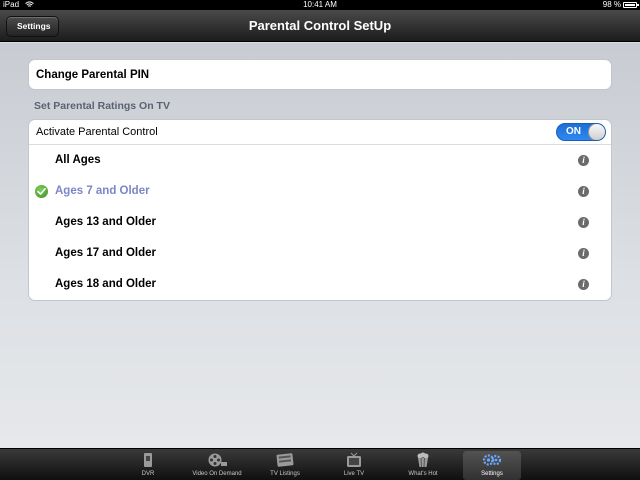  I want to click on tab-whats-hot: What's Hot, so click(423, 465).